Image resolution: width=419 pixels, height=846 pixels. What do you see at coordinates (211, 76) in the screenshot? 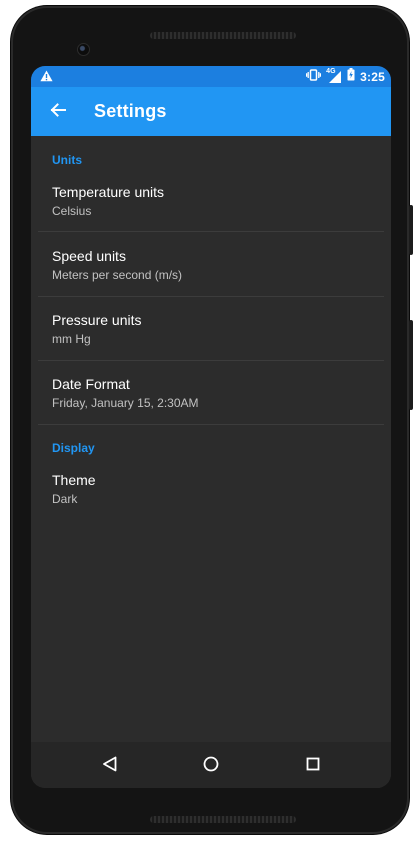
I see `status-bar: 4G 3:25` at bounding box center [211, 76].